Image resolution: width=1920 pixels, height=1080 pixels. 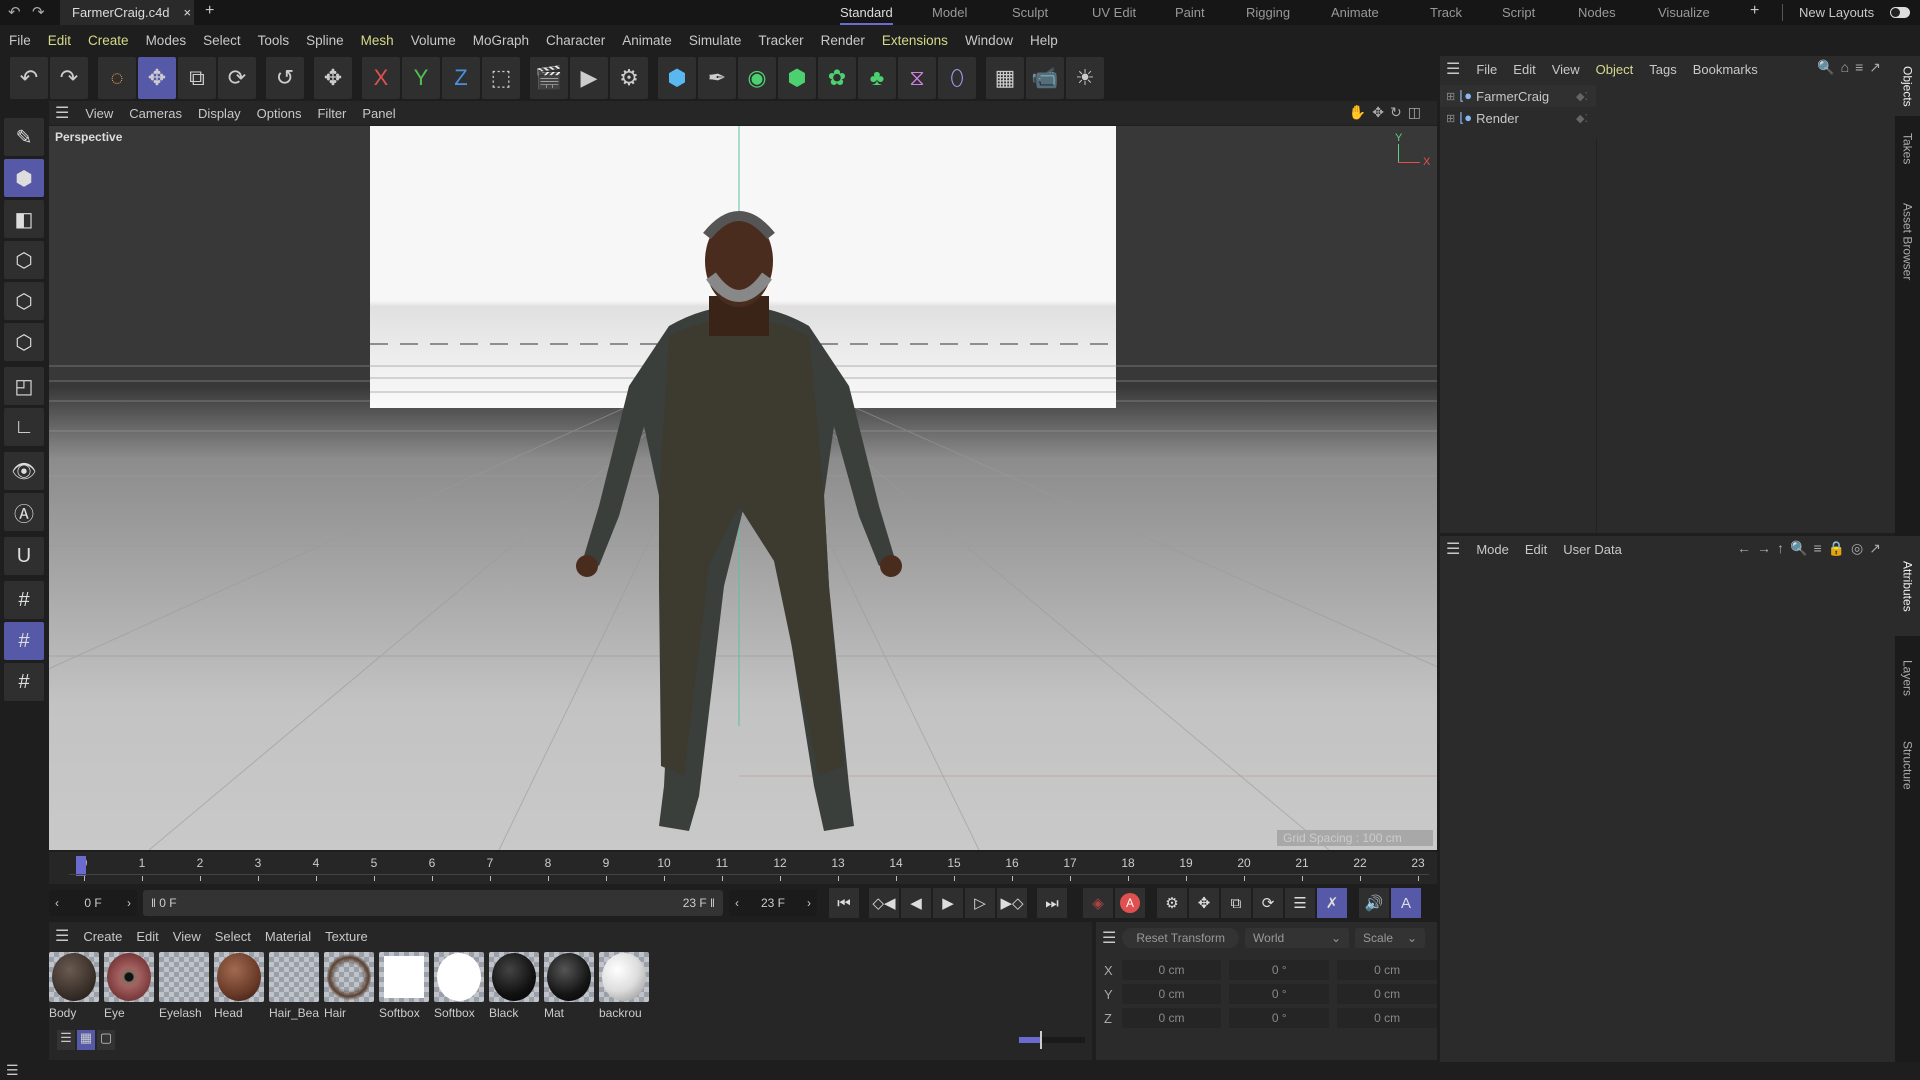 What do you see at coordinates (1374, 903) in the screenshot?
I see `sound-icon: 🔊` at bounding box center [1374, 903].